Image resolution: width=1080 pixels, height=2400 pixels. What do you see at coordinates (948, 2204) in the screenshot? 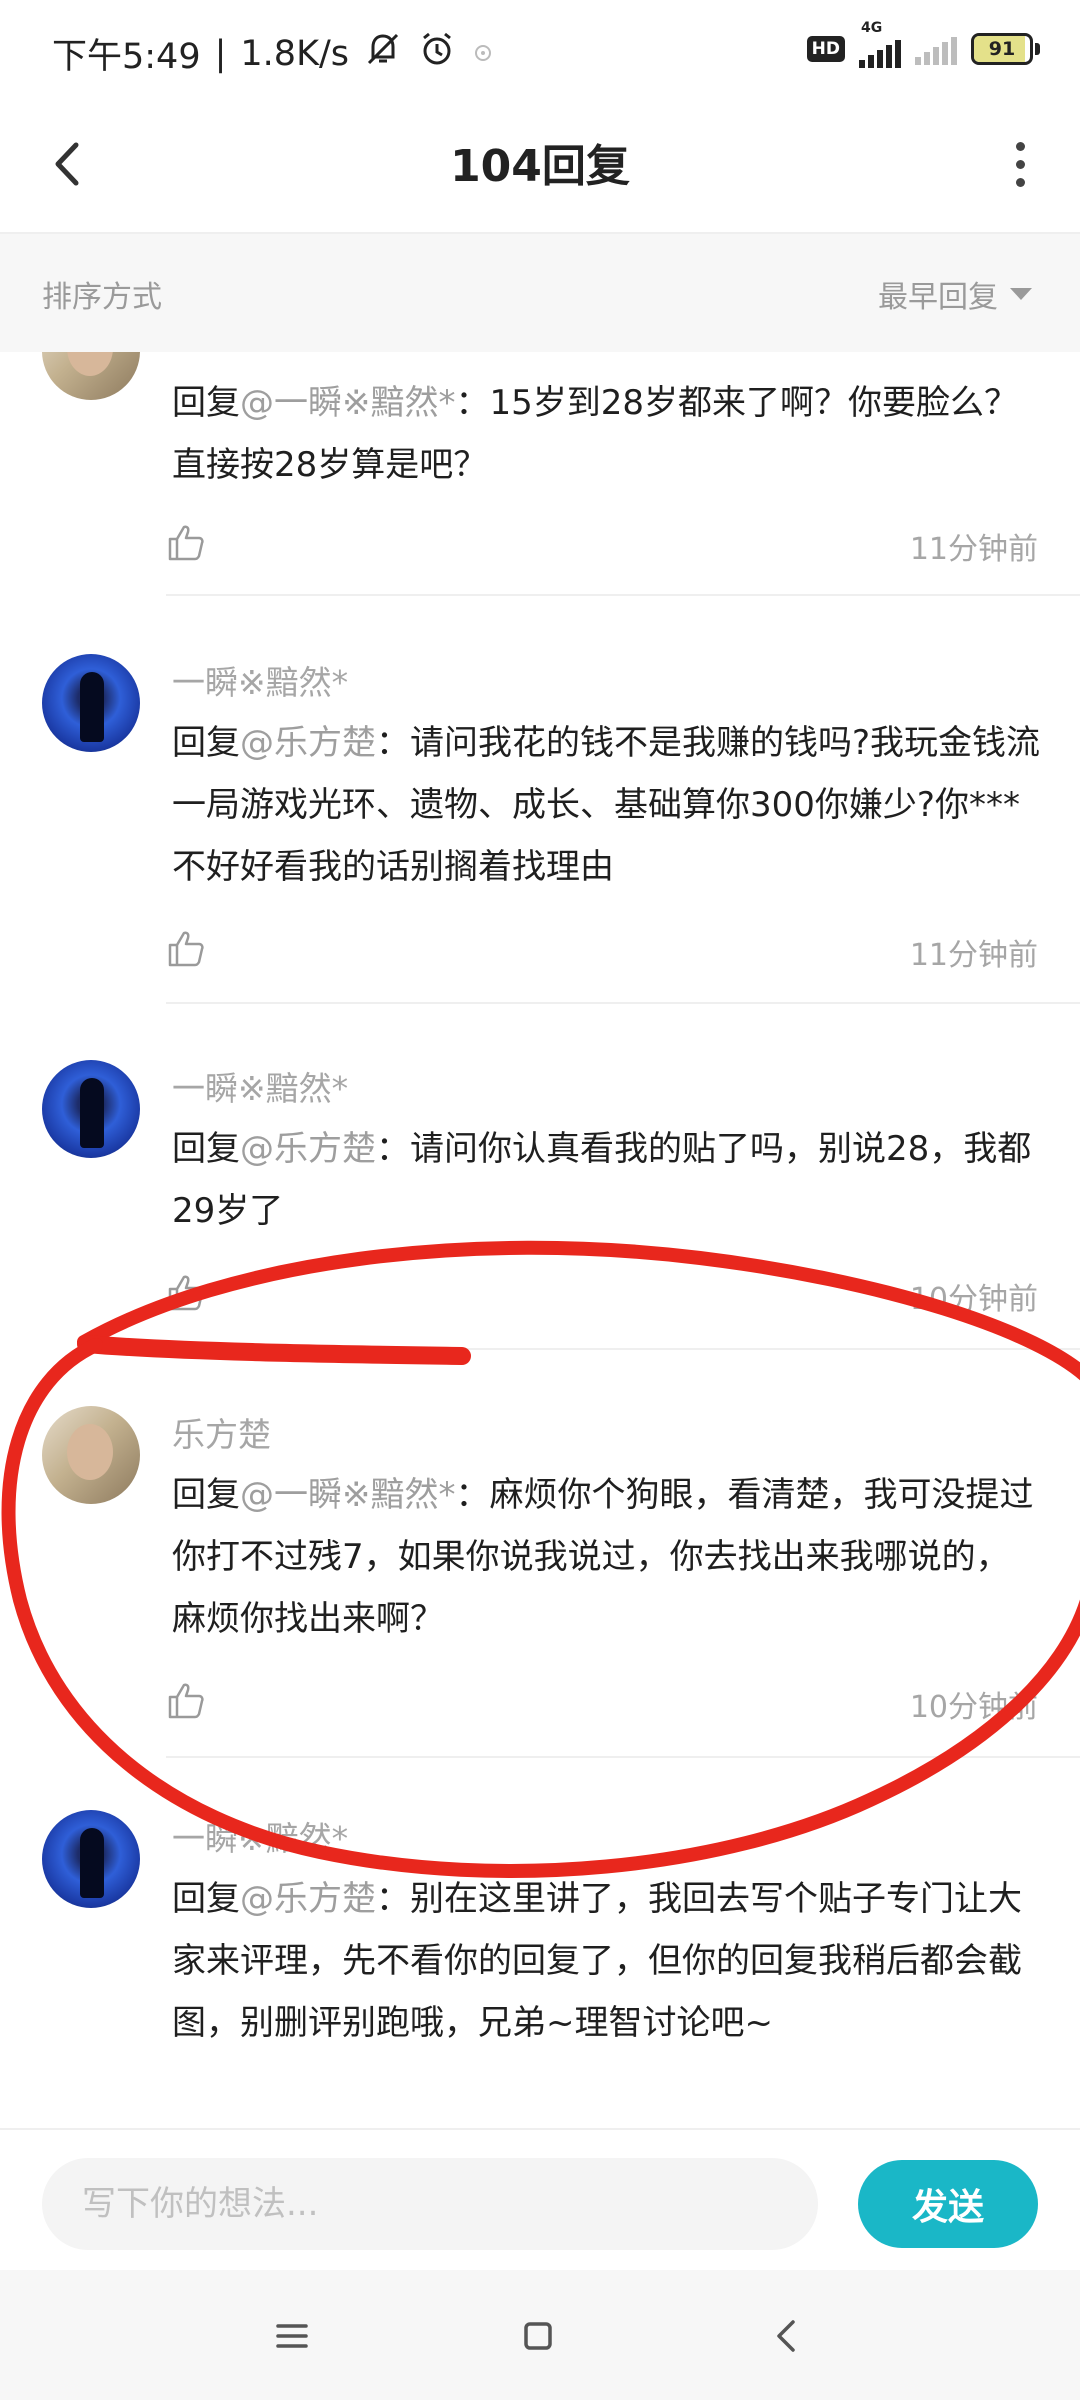
I see `send-button: 发送` at bounding box center [948, 2204].